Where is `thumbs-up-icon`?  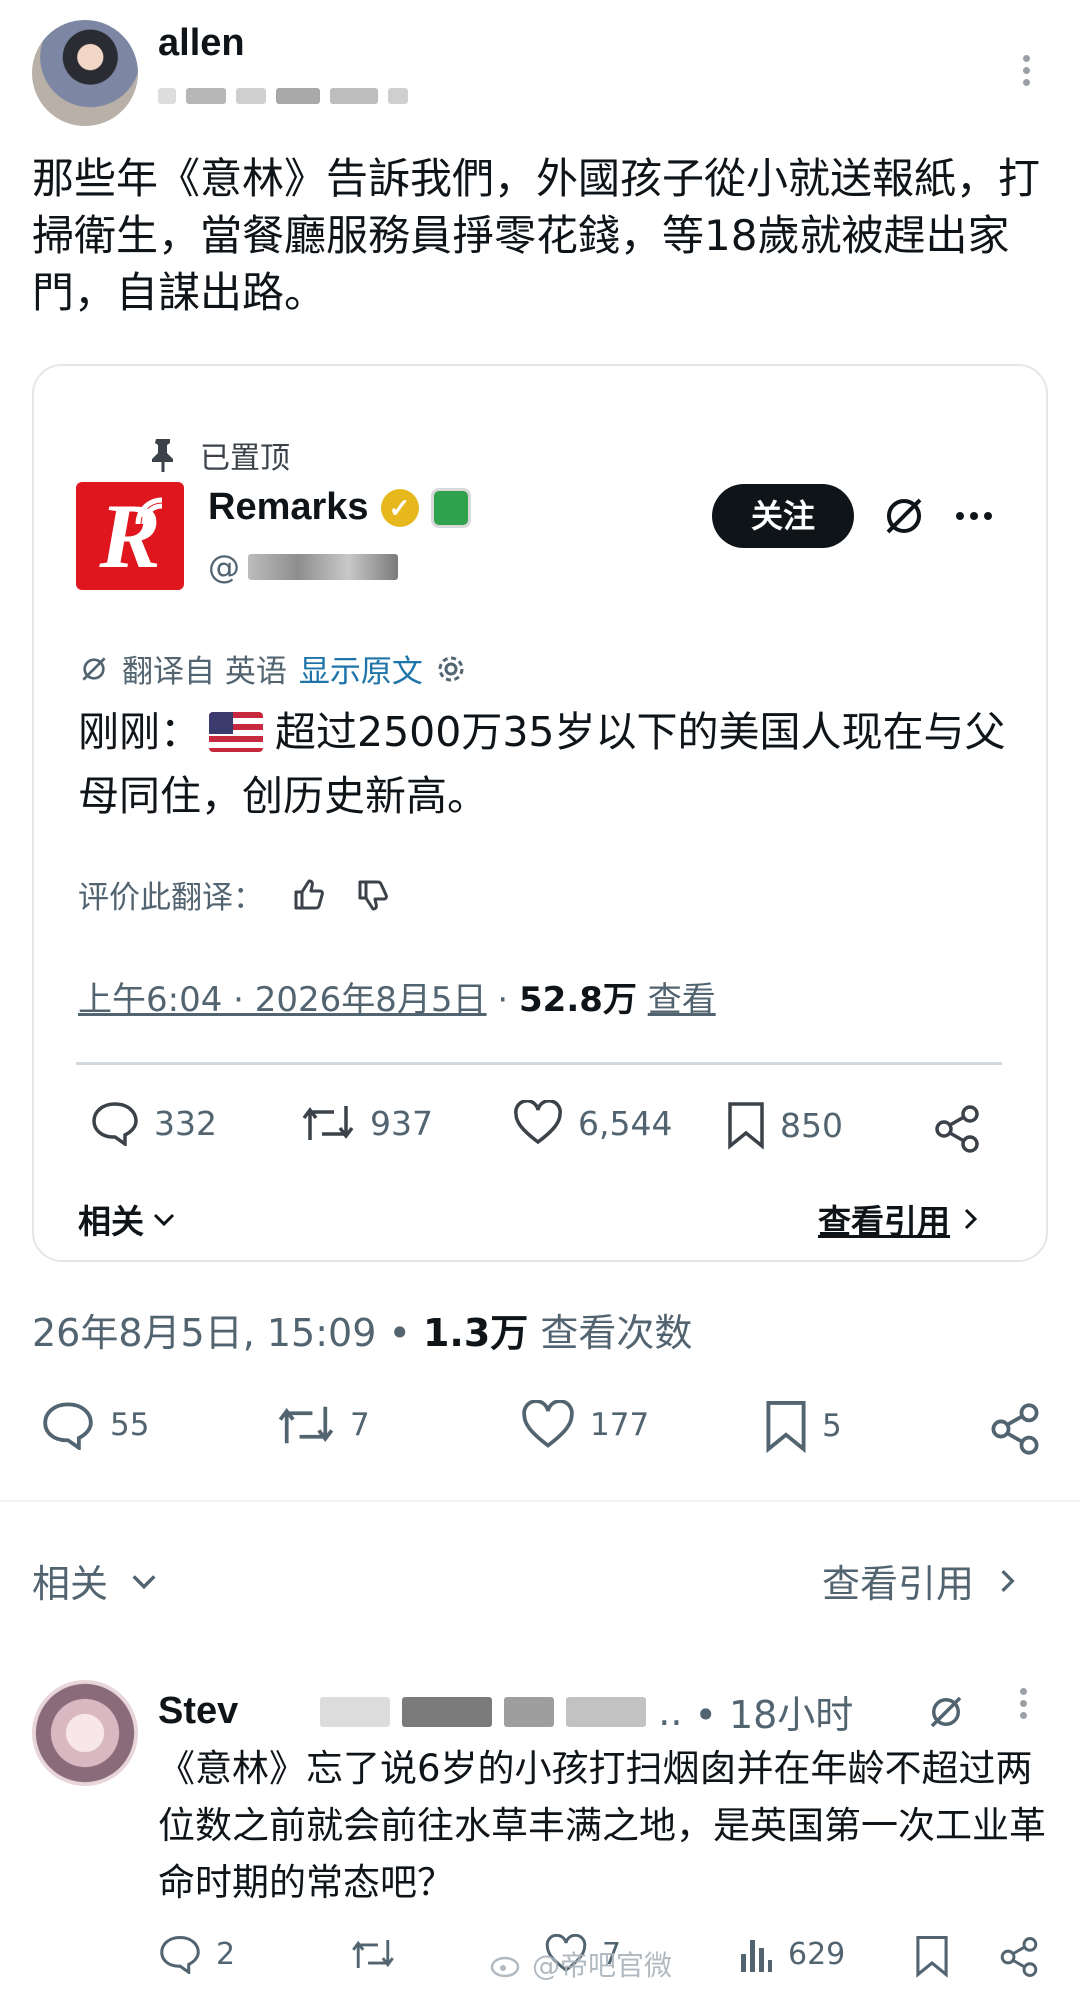 thumbs-up-icon is located at coordinates (309, 895).